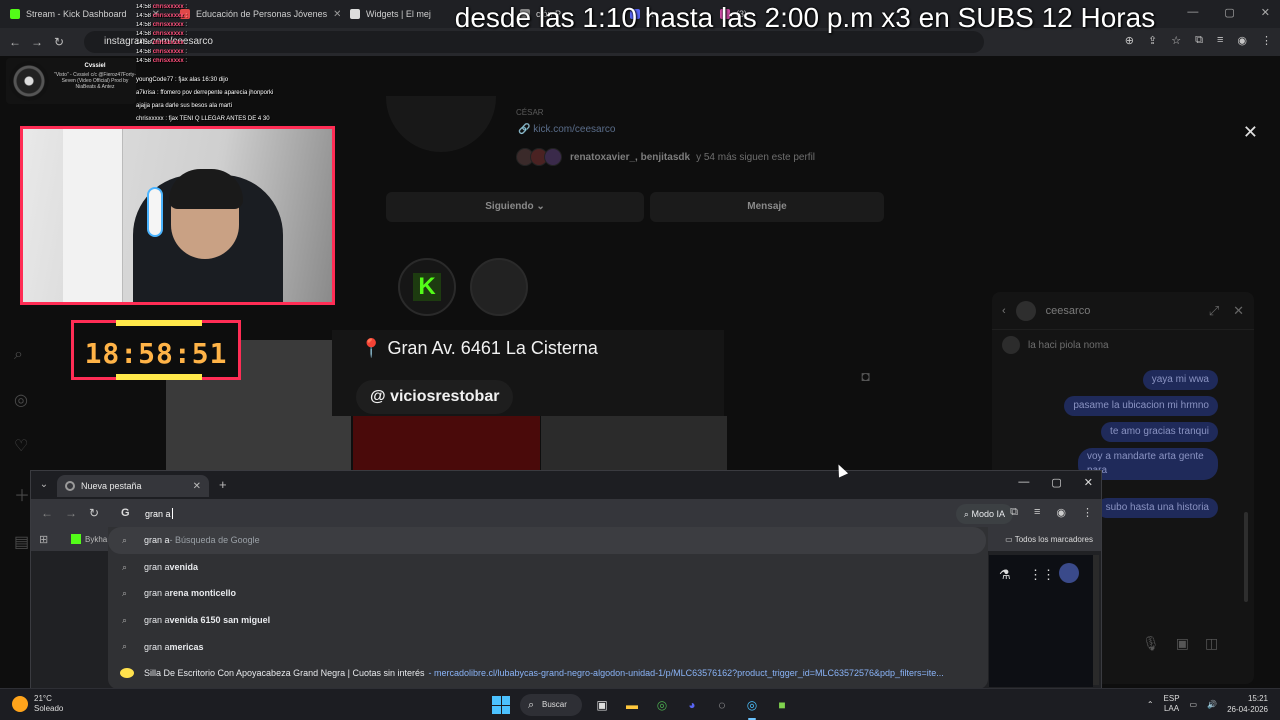  Describe the element at coordinates (632, 705) in the screenshot. I see `file-explorer-icon: ▬` at that location.